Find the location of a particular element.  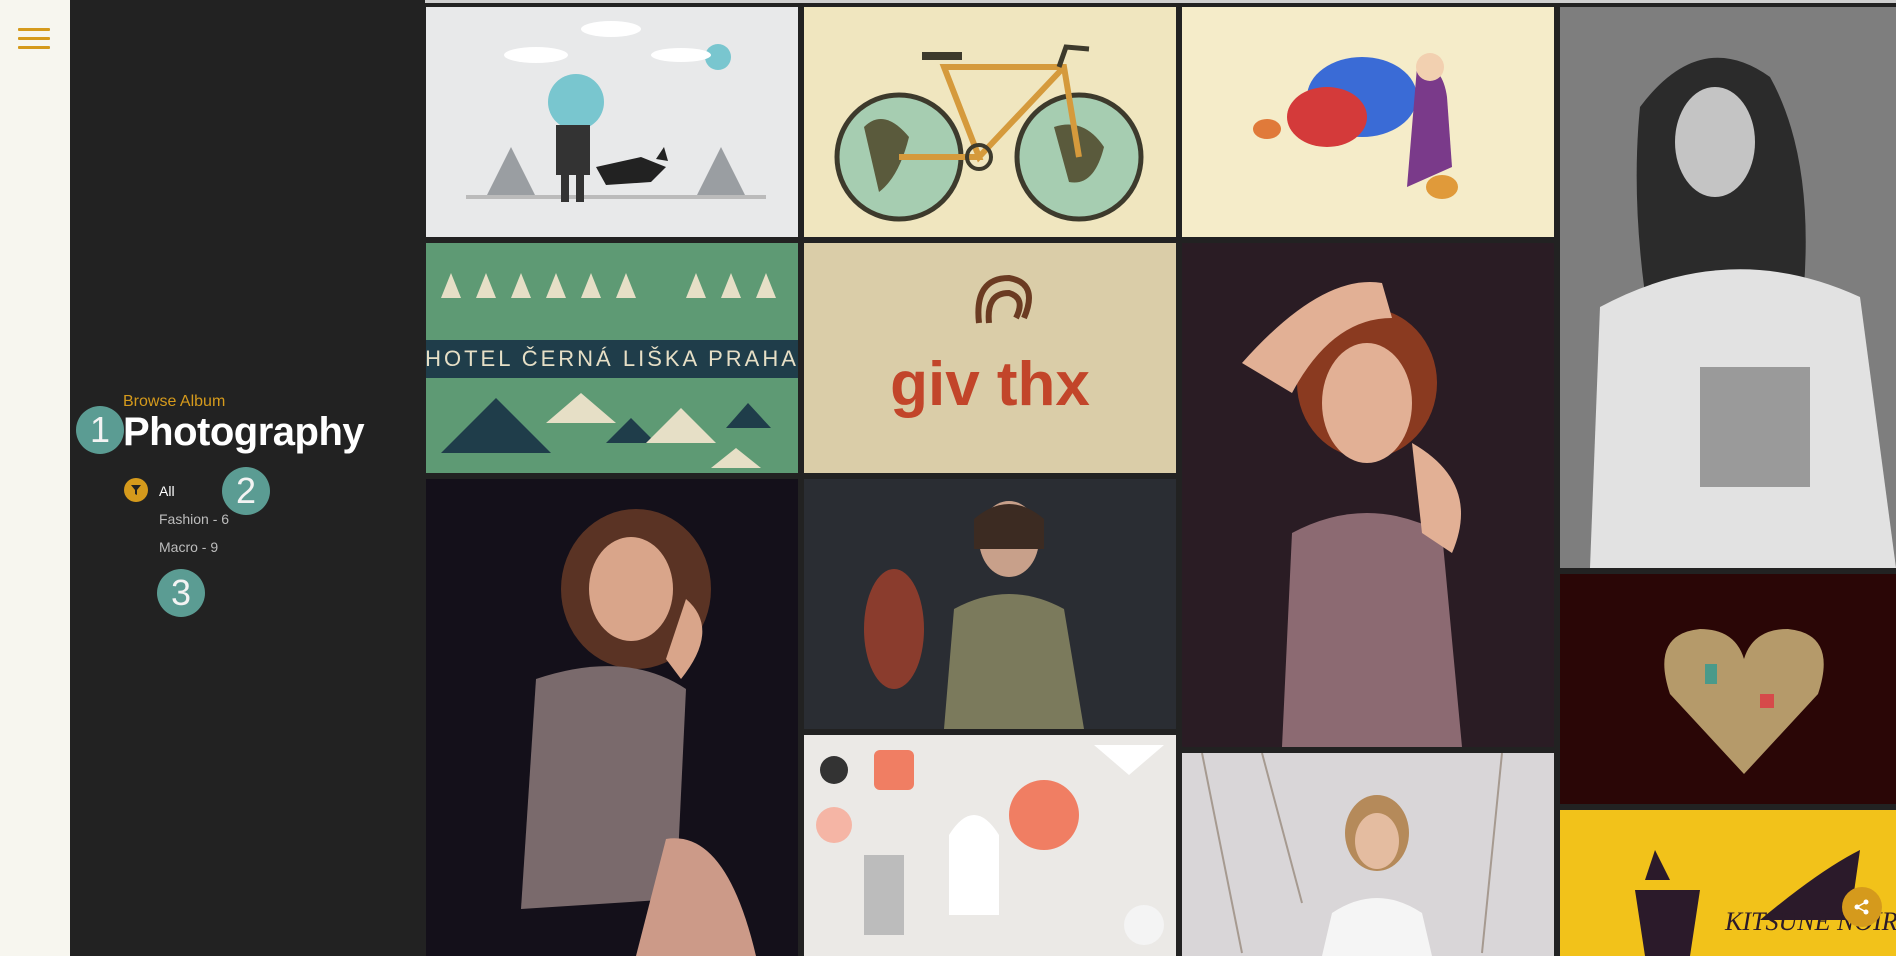

gallery-item-hotel-poster: HOTEL ČERNÁ LIŠKA PRAHA is located at coordinates (612, 358).